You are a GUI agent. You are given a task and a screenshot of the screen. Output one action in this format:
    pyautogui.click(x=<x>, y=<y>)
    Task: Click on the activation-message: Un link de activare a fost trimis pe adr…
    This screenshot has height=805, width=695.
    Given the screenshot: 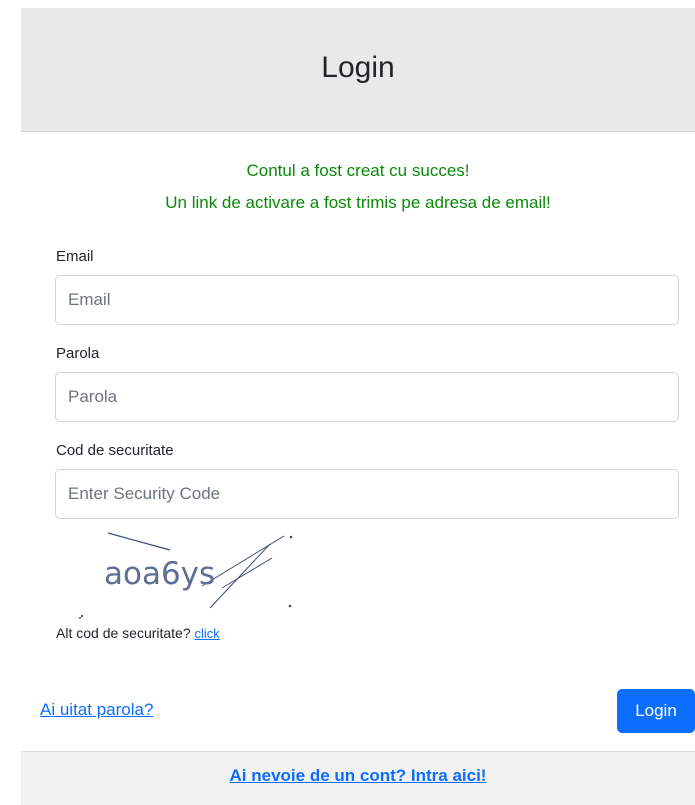 What is the action you would take?
    pyautogui.click(x=358, y=202)
    